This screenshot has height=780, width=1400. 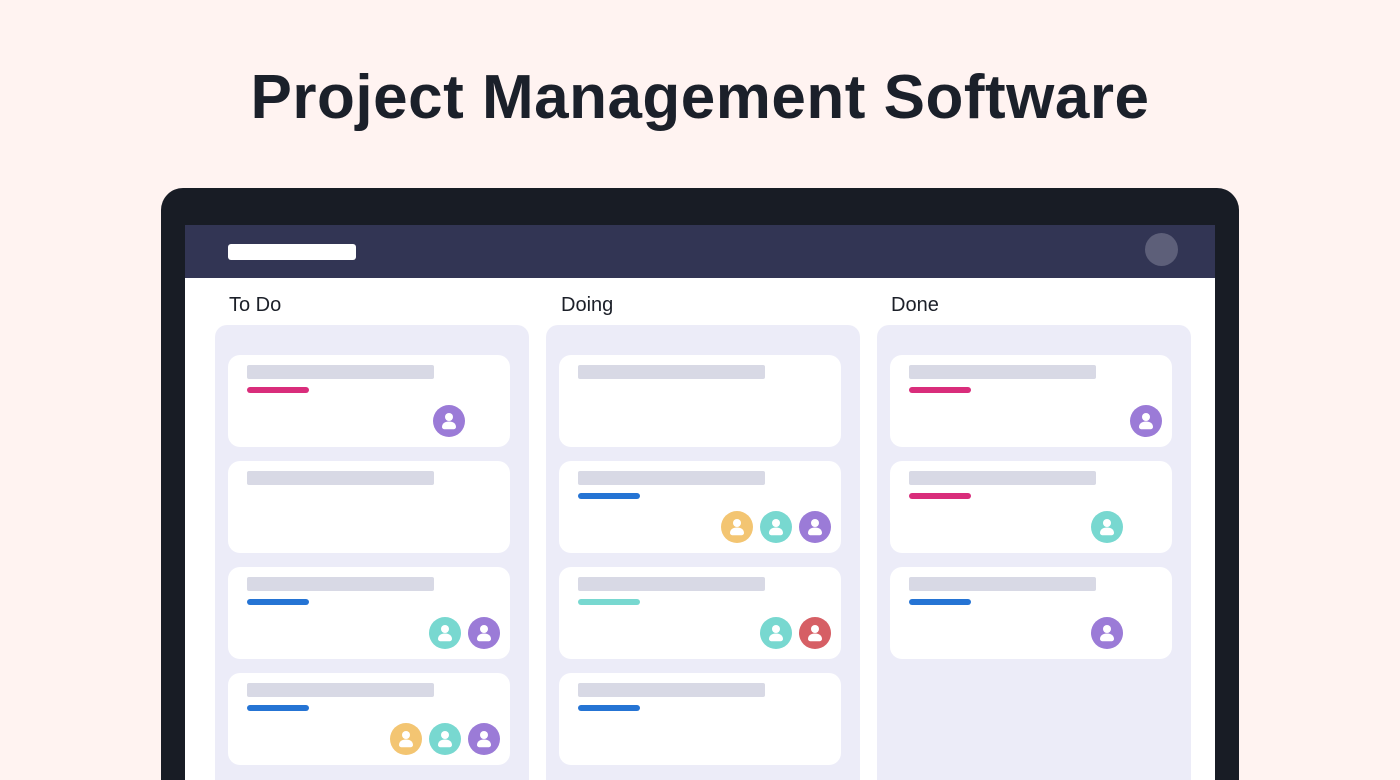 I want to click on column-done, so click(x=1034, y=552).